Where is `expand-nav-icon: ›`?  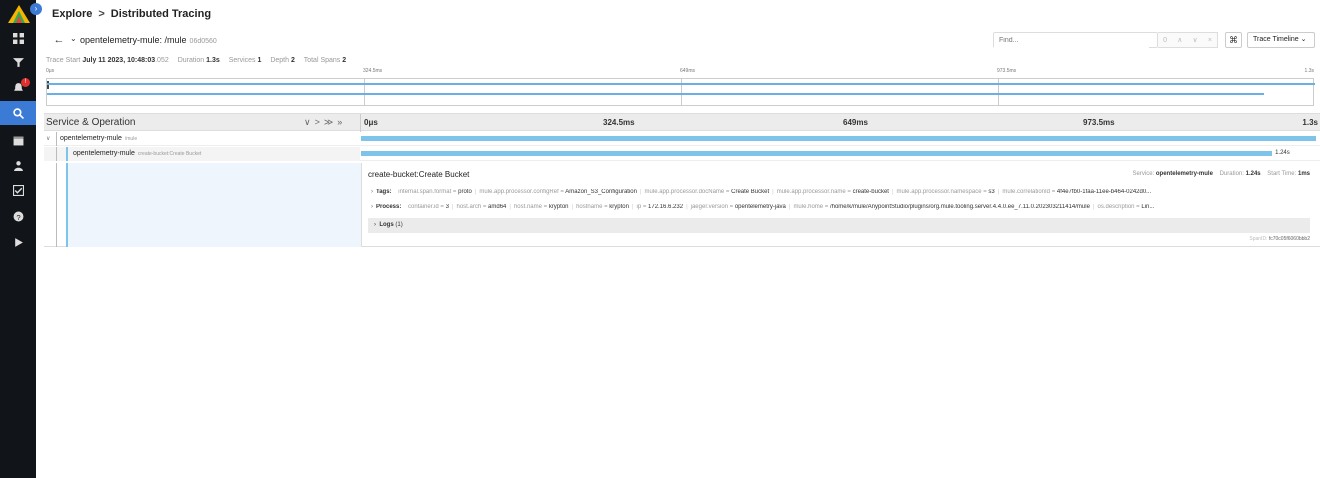 expand-nav-icon: › is located at coordinates (36, 9).